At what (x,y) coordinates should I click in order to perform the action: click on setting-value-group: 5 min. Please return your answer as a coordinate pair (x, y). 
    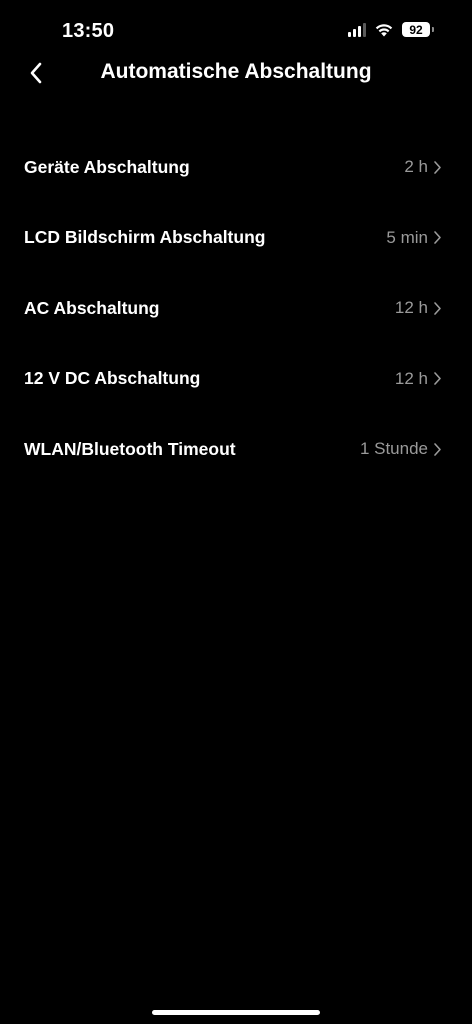
    Looking at the image, I should click on (414, 238).